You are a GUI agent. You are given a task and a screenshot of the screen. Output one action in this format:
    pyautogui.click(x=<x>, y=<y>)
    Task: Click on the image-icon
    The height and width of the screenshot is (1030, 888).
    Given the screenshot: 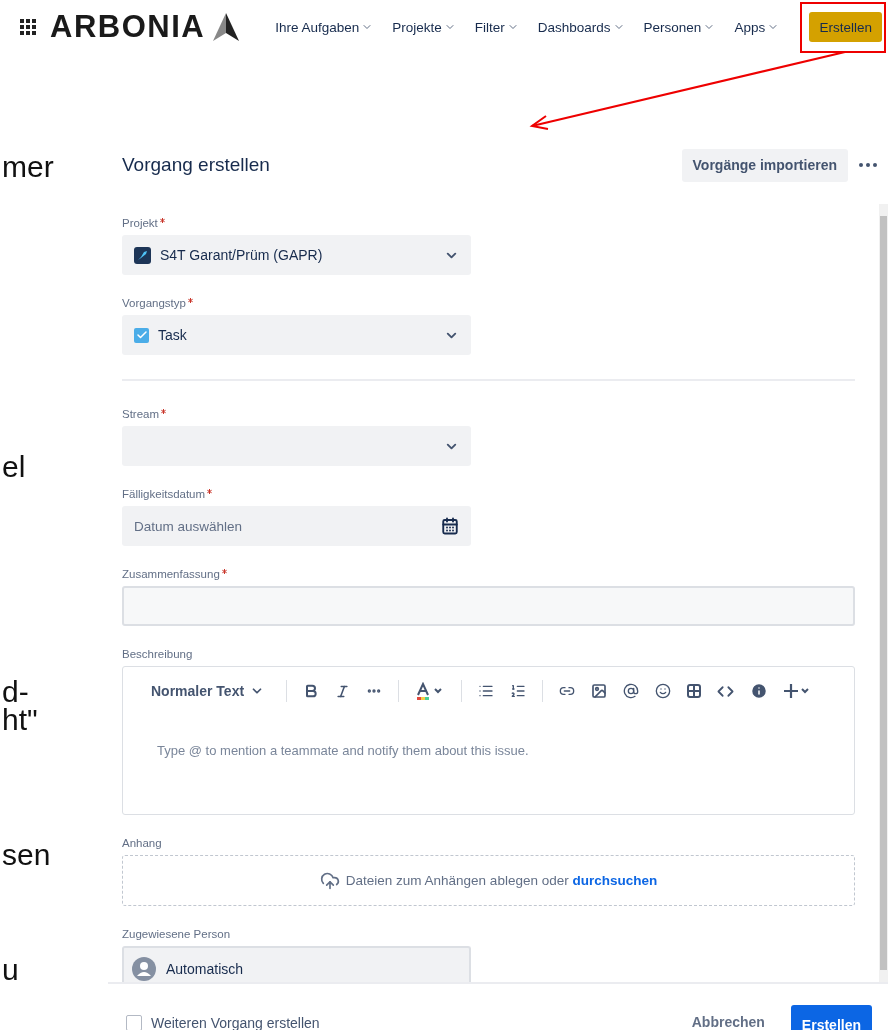 What is the action you would take?
    pyautogui.click(x=599, y=691)
    